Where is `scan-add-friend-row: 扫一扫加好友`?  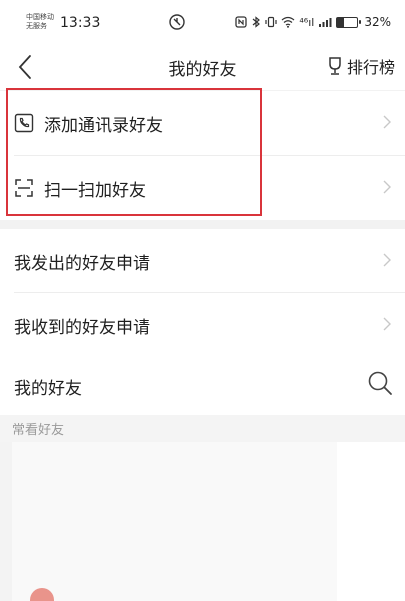
scan-add-friend-row: 扫一扫加好友 is located at coordinates (202, 188).